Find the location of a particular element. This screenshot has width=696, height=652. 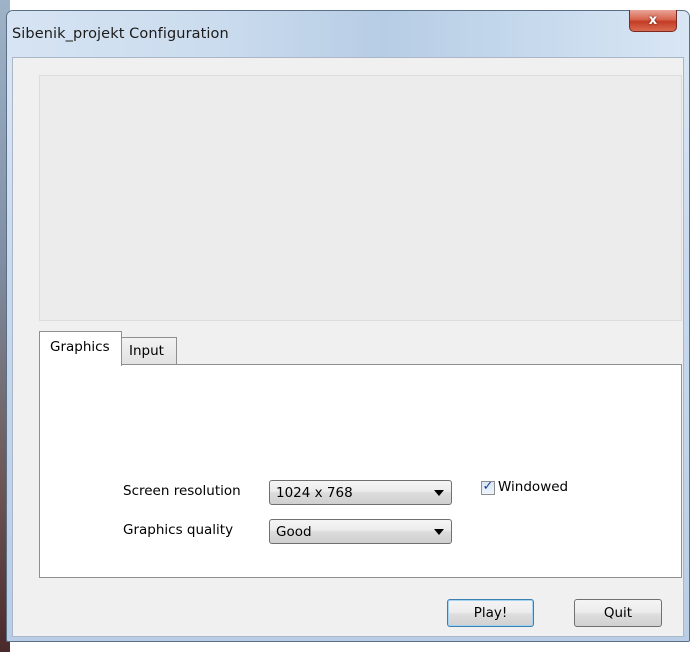

tab-graphics-label: Graphics is located at coordinates (80, 347).